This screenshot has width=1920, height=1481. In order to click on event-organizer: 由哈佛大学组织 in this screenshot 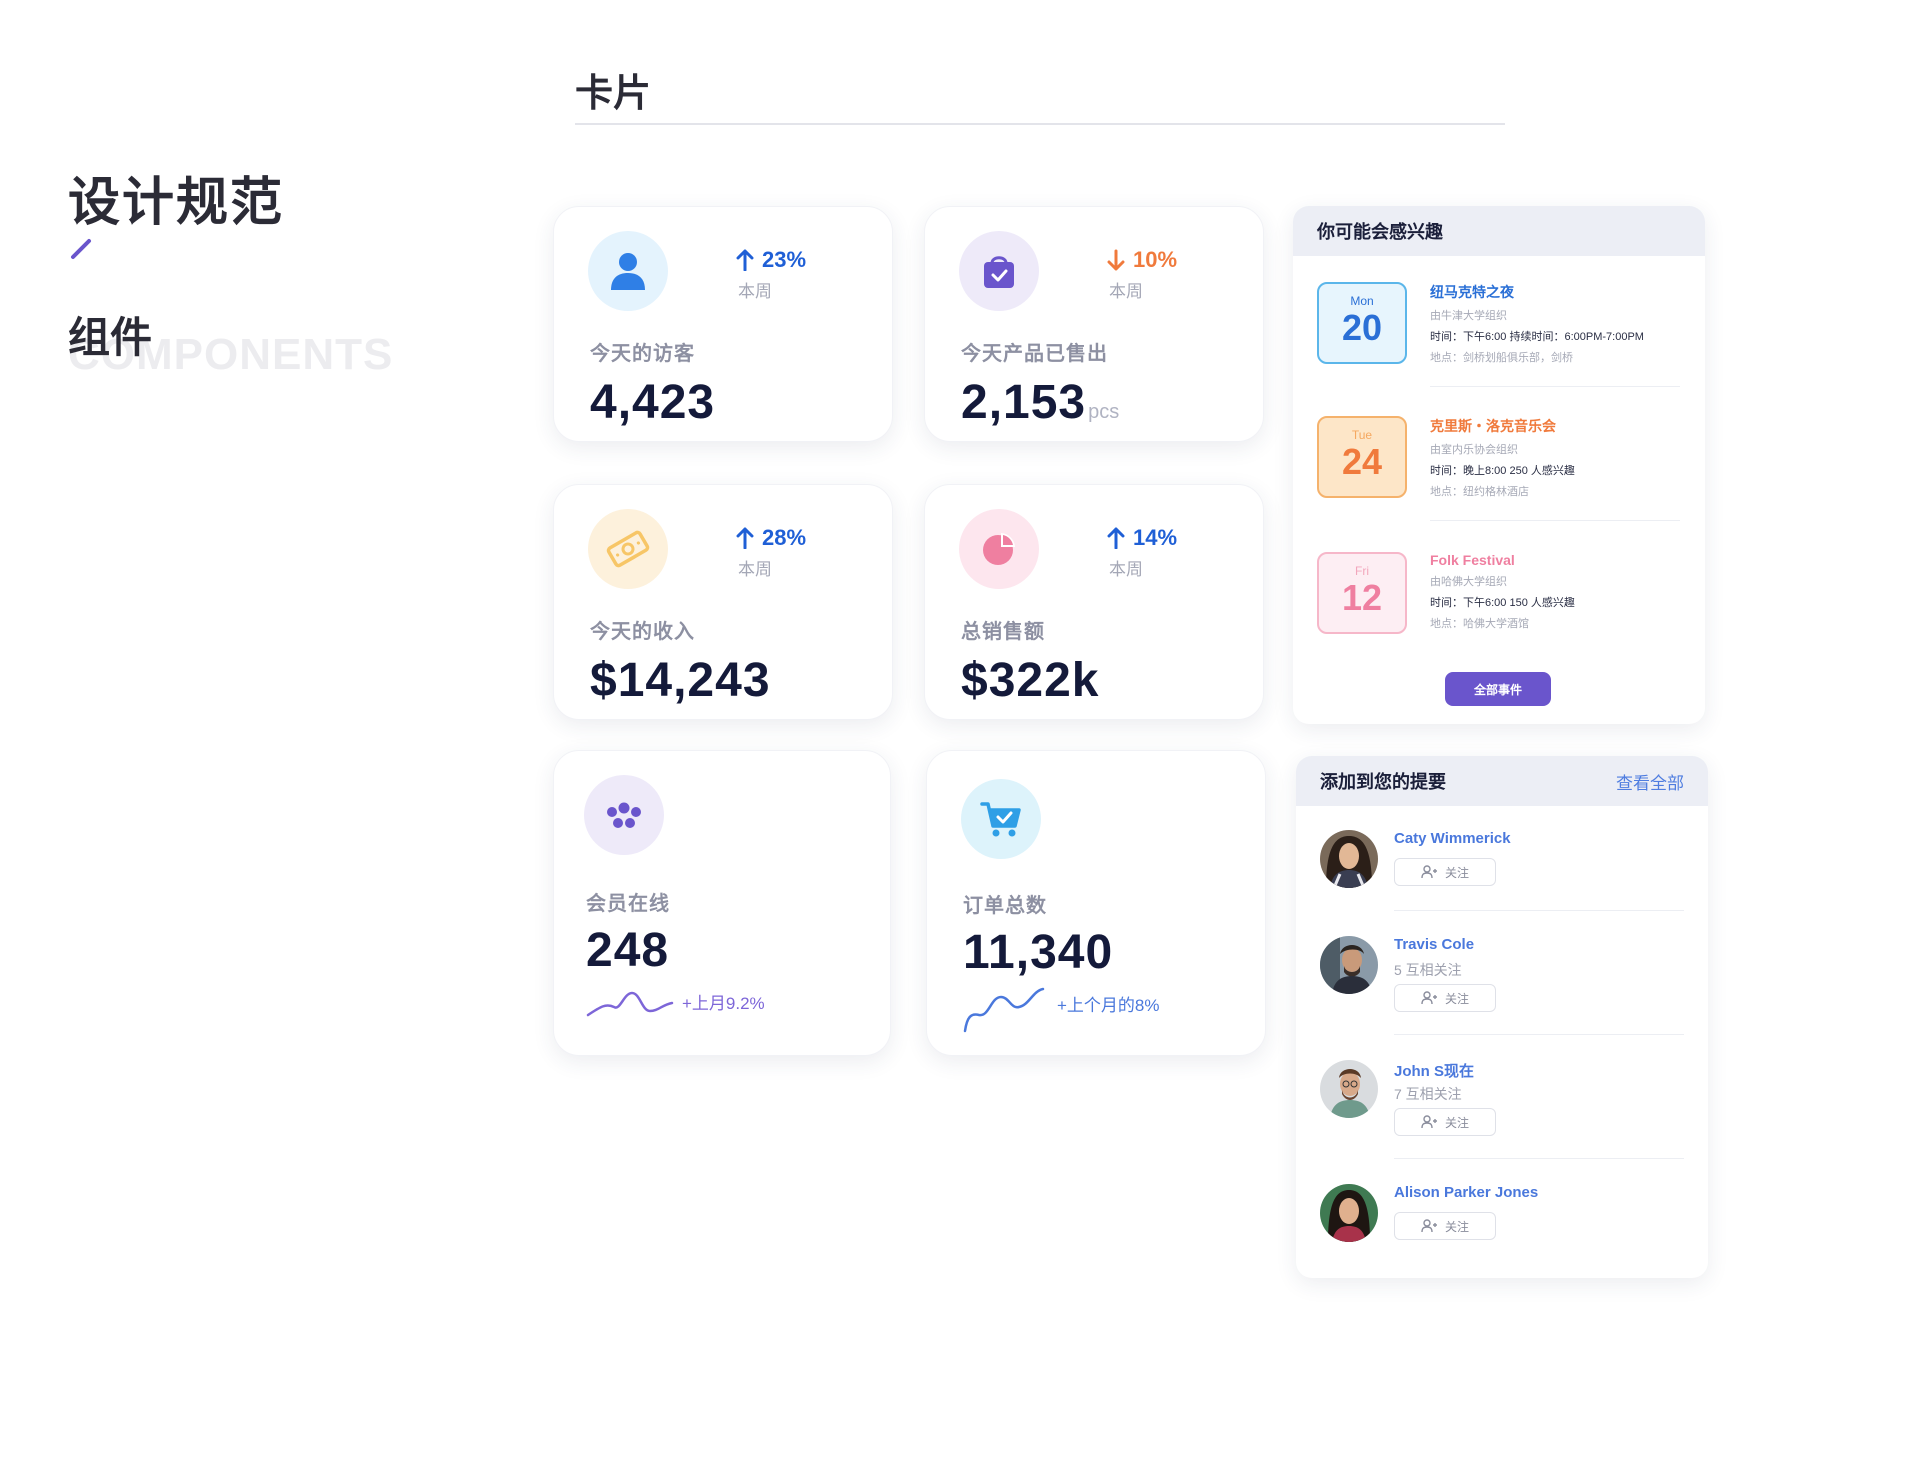, I will do `click(1468, 582)`.